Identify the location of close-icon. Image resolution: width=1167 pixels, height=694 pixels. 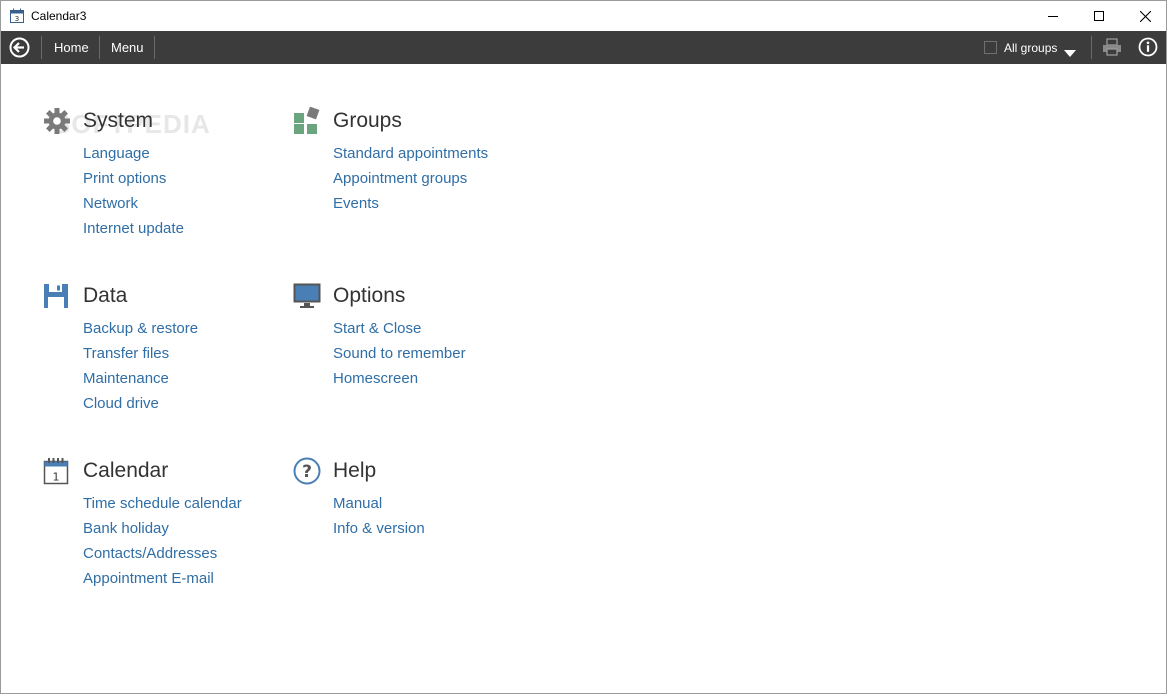
(1145, 16).